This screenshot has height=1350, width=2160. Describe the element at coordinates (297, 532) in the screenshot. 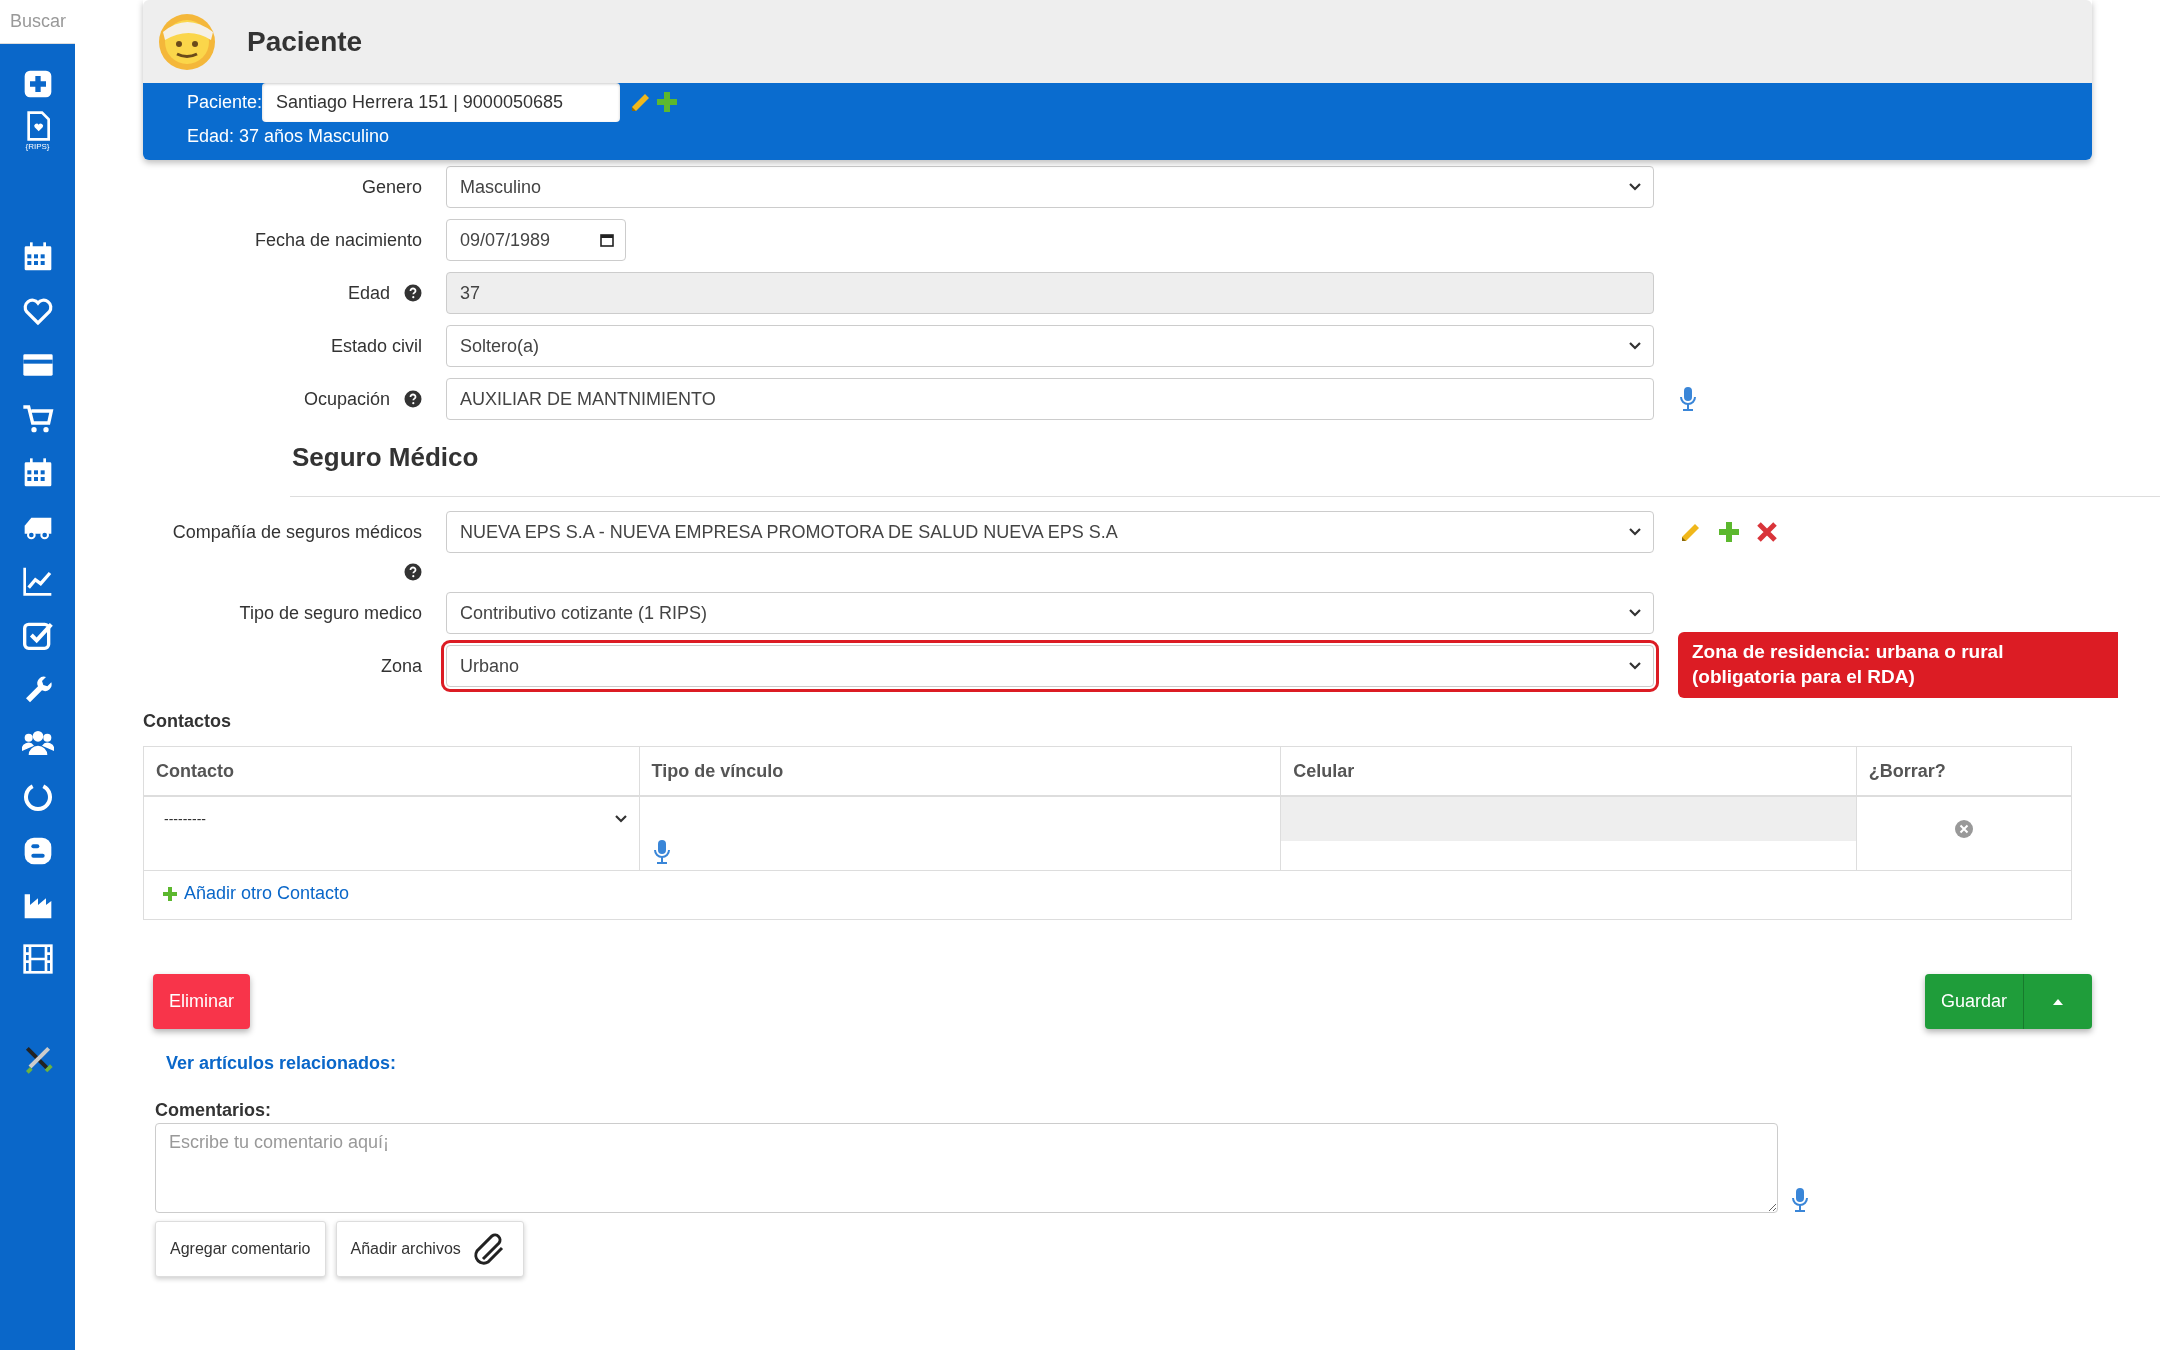

I see `field-label: Compañía de seguros médicos` at that location.